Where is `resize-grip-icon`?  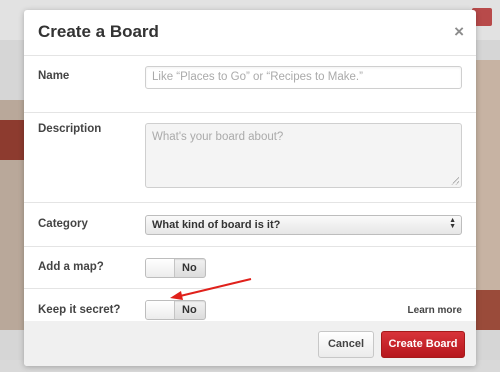 resize-grip-icon is located at coordinates (455, 181).